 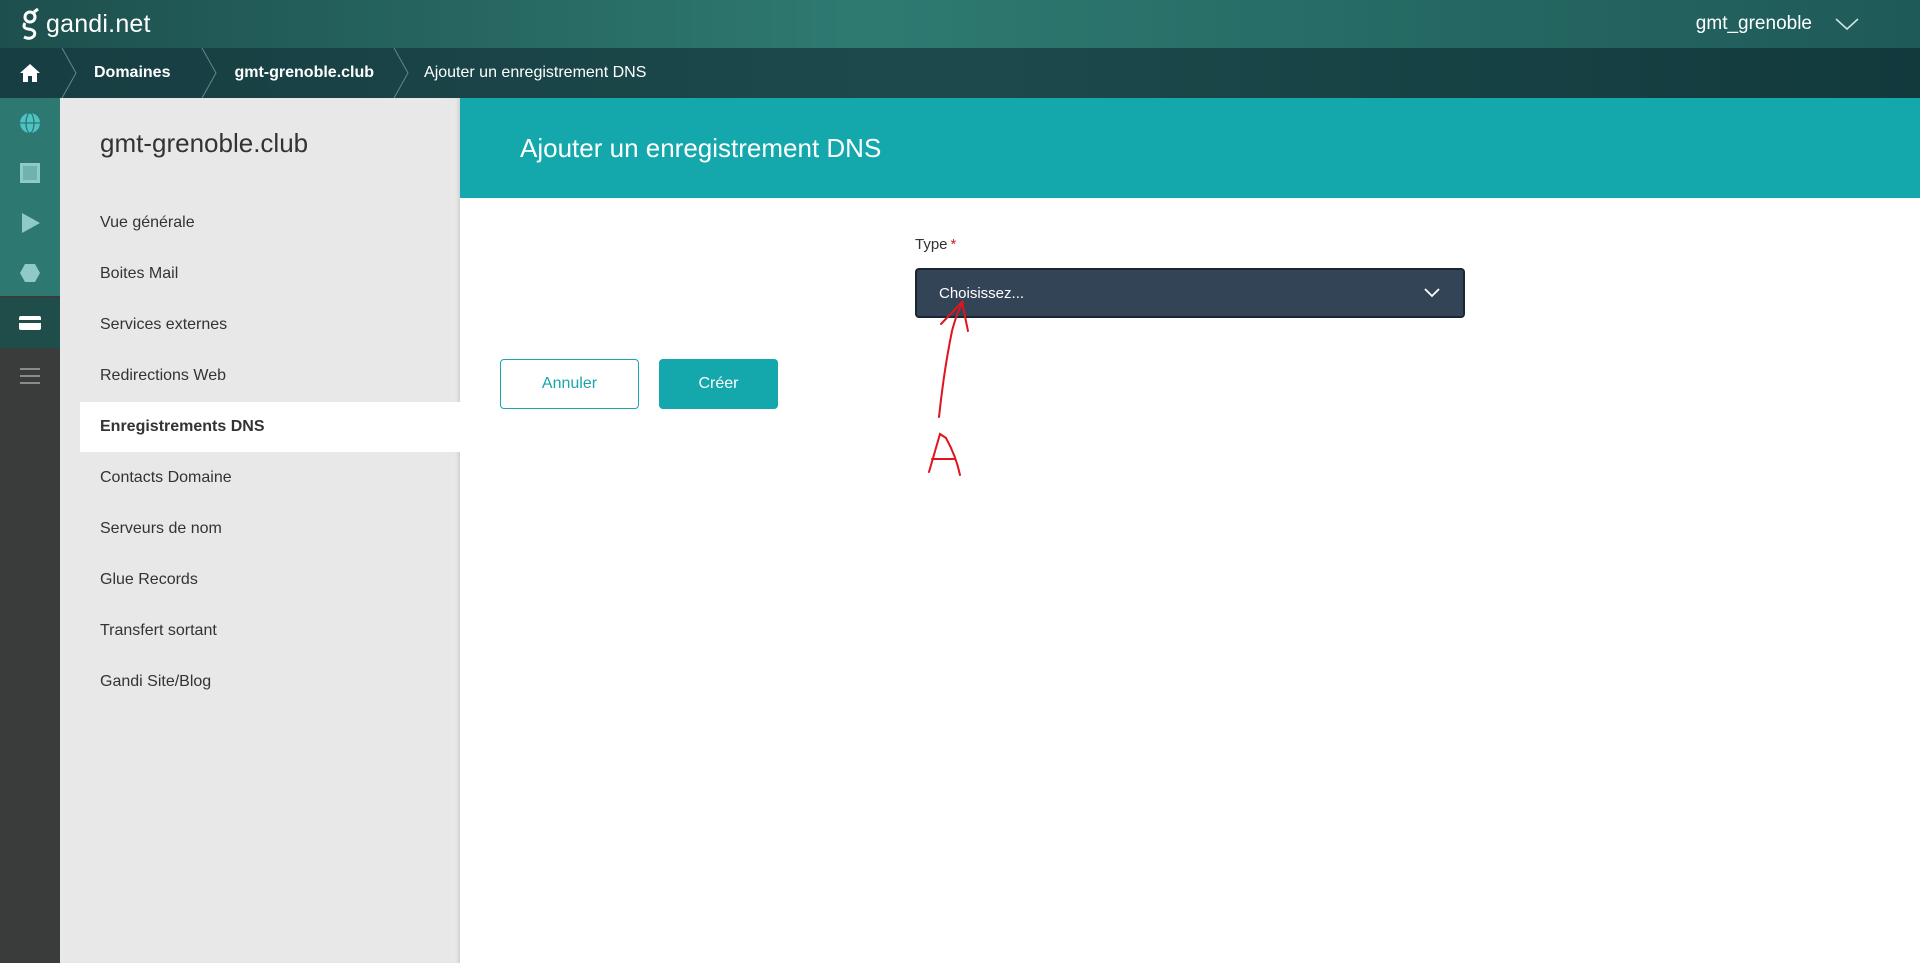 I want to click on globe-icon, so click(x=30, y=123).